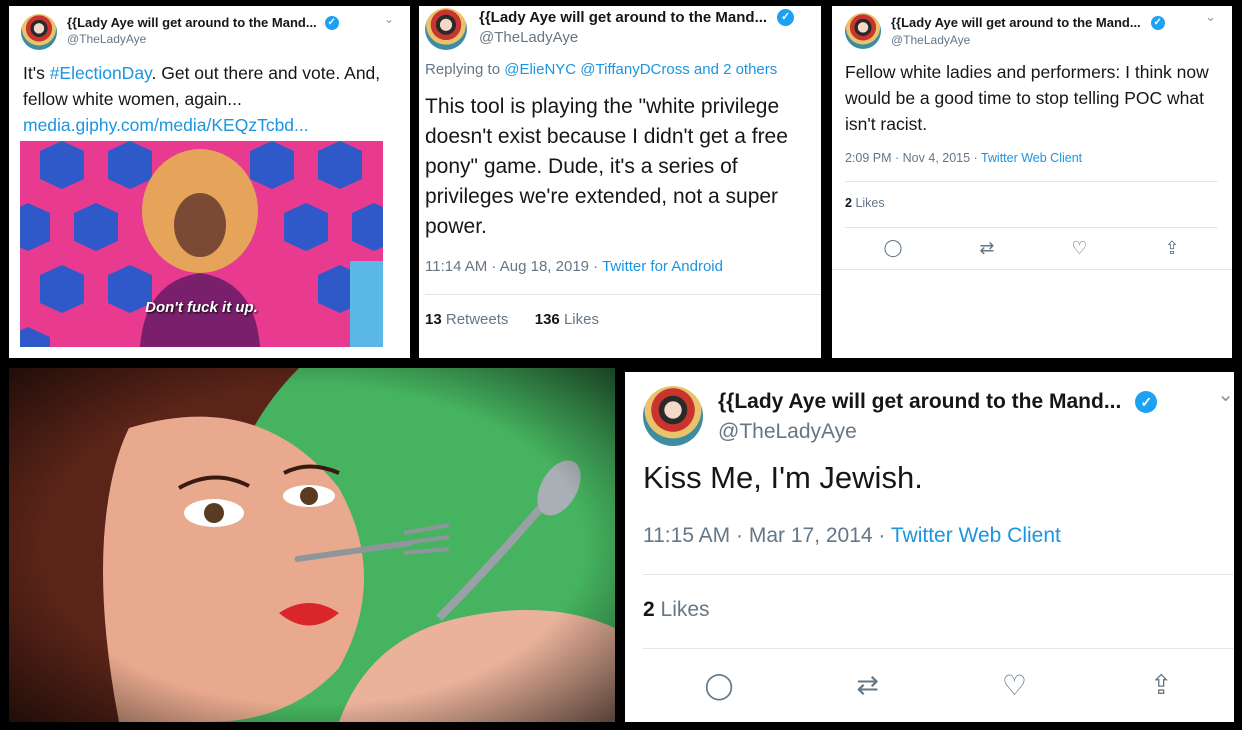  Describe the element at coordinates (783, 477) in the screenshot. I see `tweet-text: Kiss Me, I'm Jewish.` at that location.